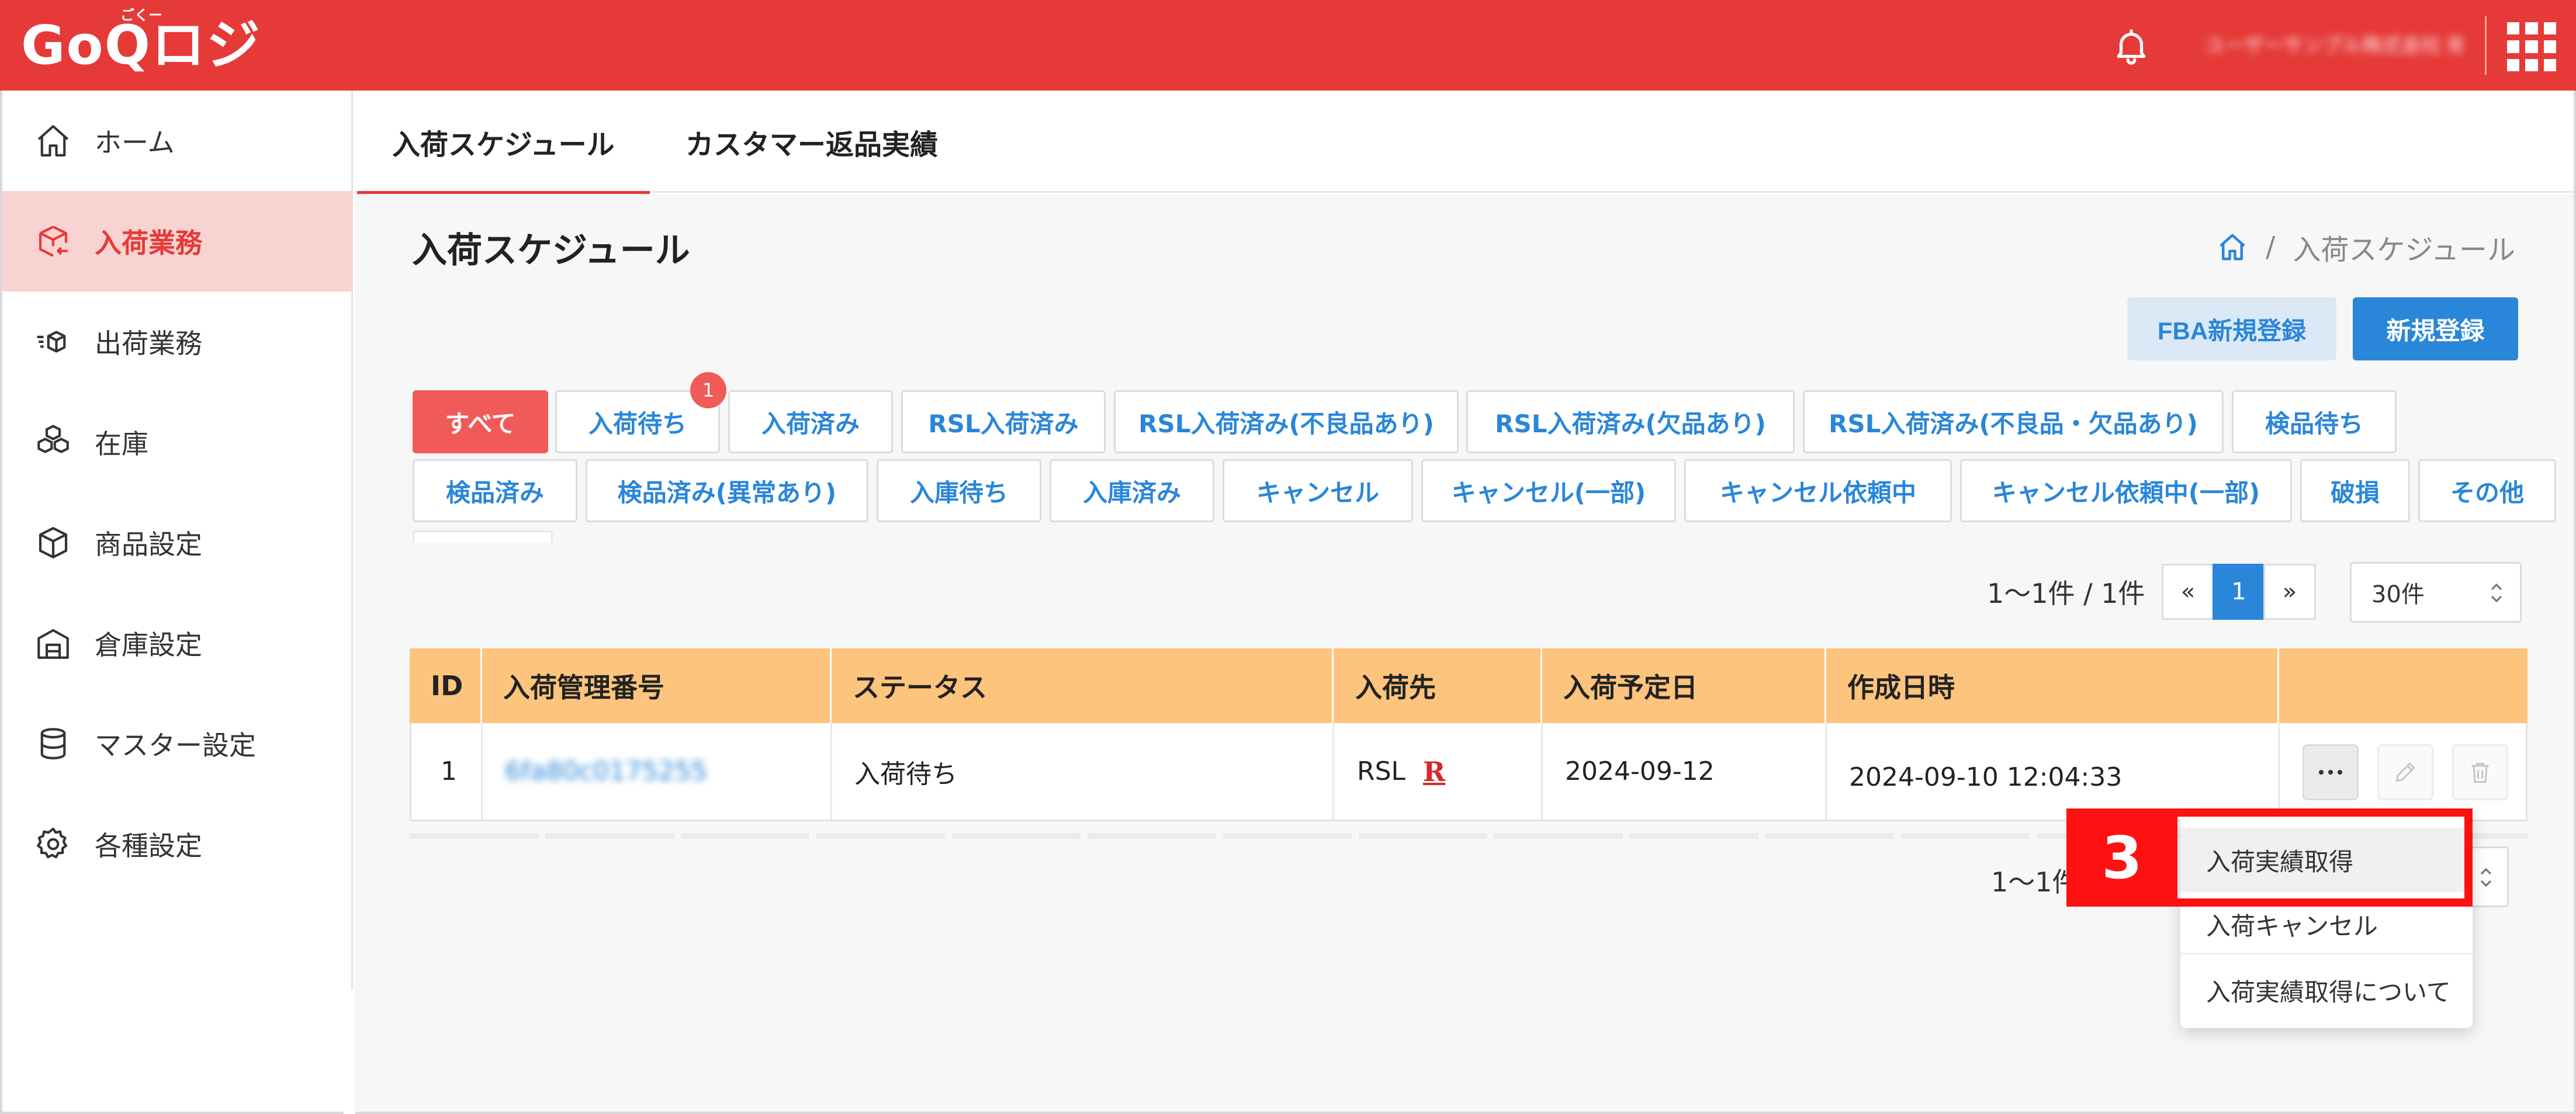  I want to click on logo-text: GoQロジ, so click(141, 45).